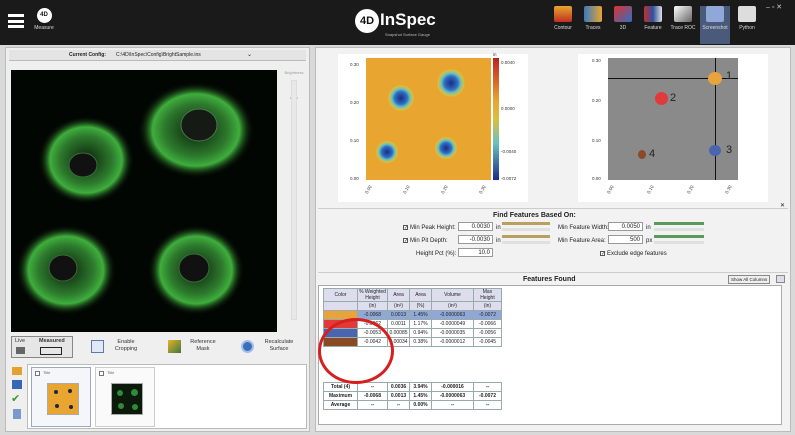  I want to click on column-chooser-icon, so click(780, 279).